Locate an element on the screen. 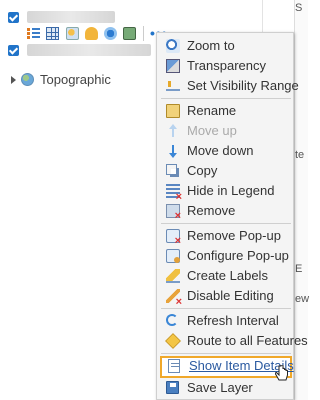 The image size is (320, 400). disable-editing-icon is located at coordinates (174, 298).